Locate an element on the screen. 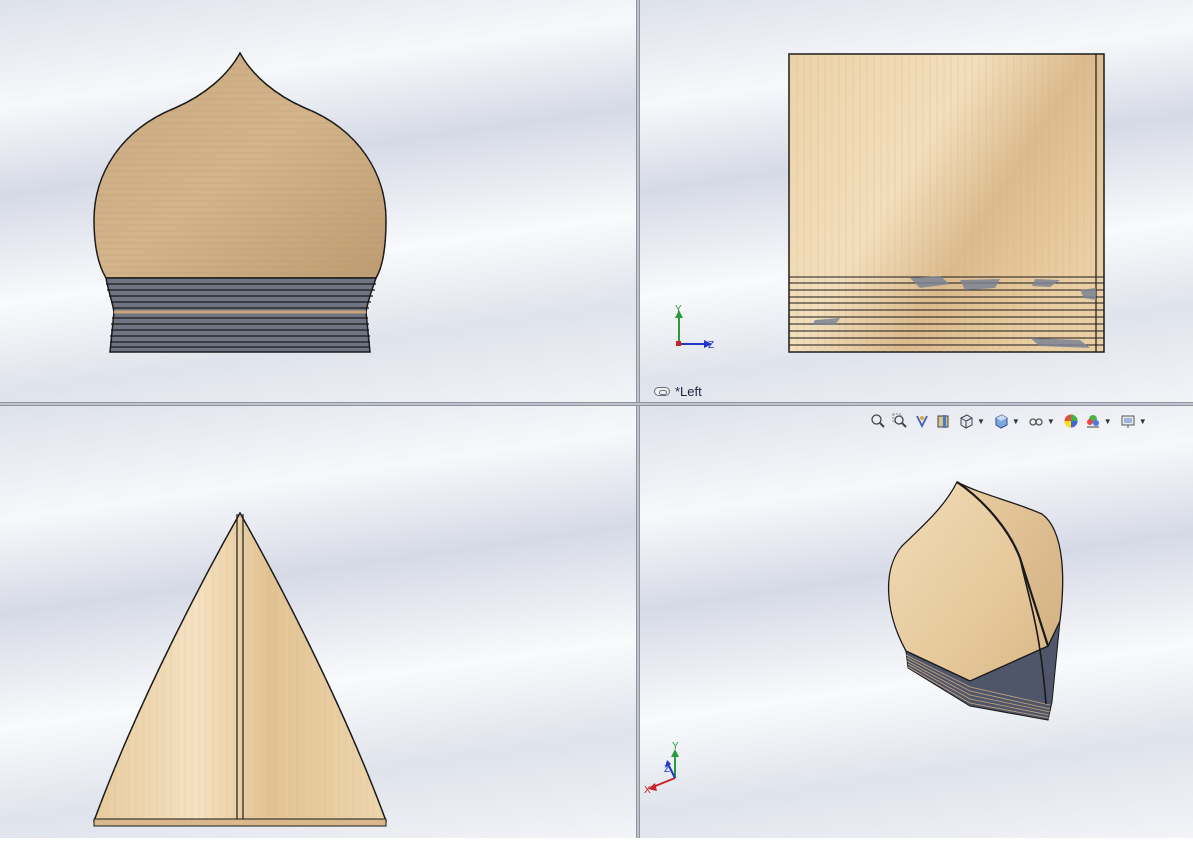  view-orientation-label: *Left is located at coordinates (678, 391).